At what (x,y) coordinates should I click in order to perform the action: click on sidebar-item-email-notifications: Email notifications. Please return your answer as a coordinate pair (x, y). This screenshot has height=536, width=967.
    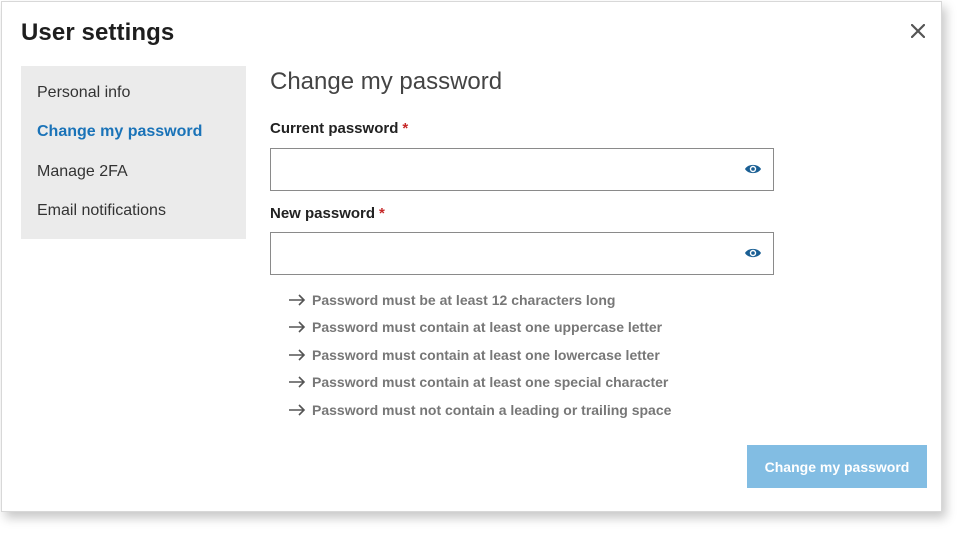
    Looking at the image, I should click on (101, 211).